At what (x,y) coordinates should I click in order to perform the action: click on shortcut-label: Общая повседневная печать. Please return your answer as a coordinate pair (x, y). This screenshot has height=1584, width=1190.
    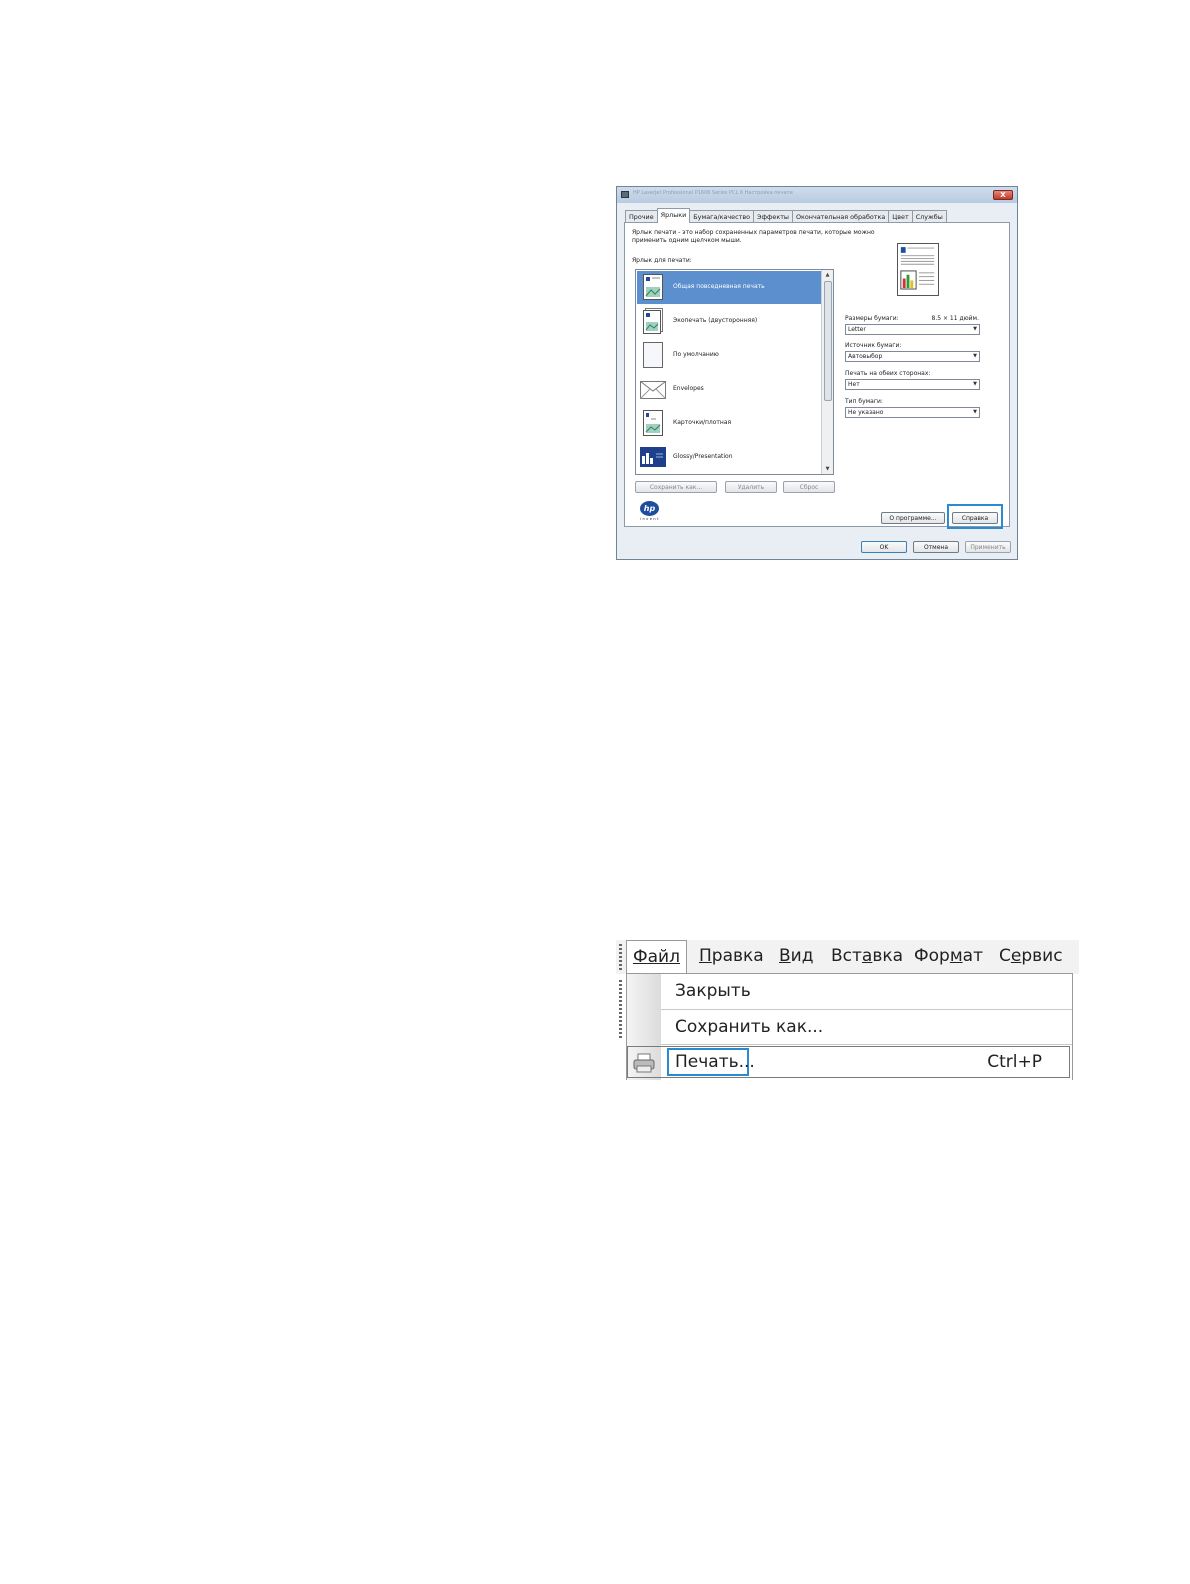
    Looking at the image, I should click on (719, 286).